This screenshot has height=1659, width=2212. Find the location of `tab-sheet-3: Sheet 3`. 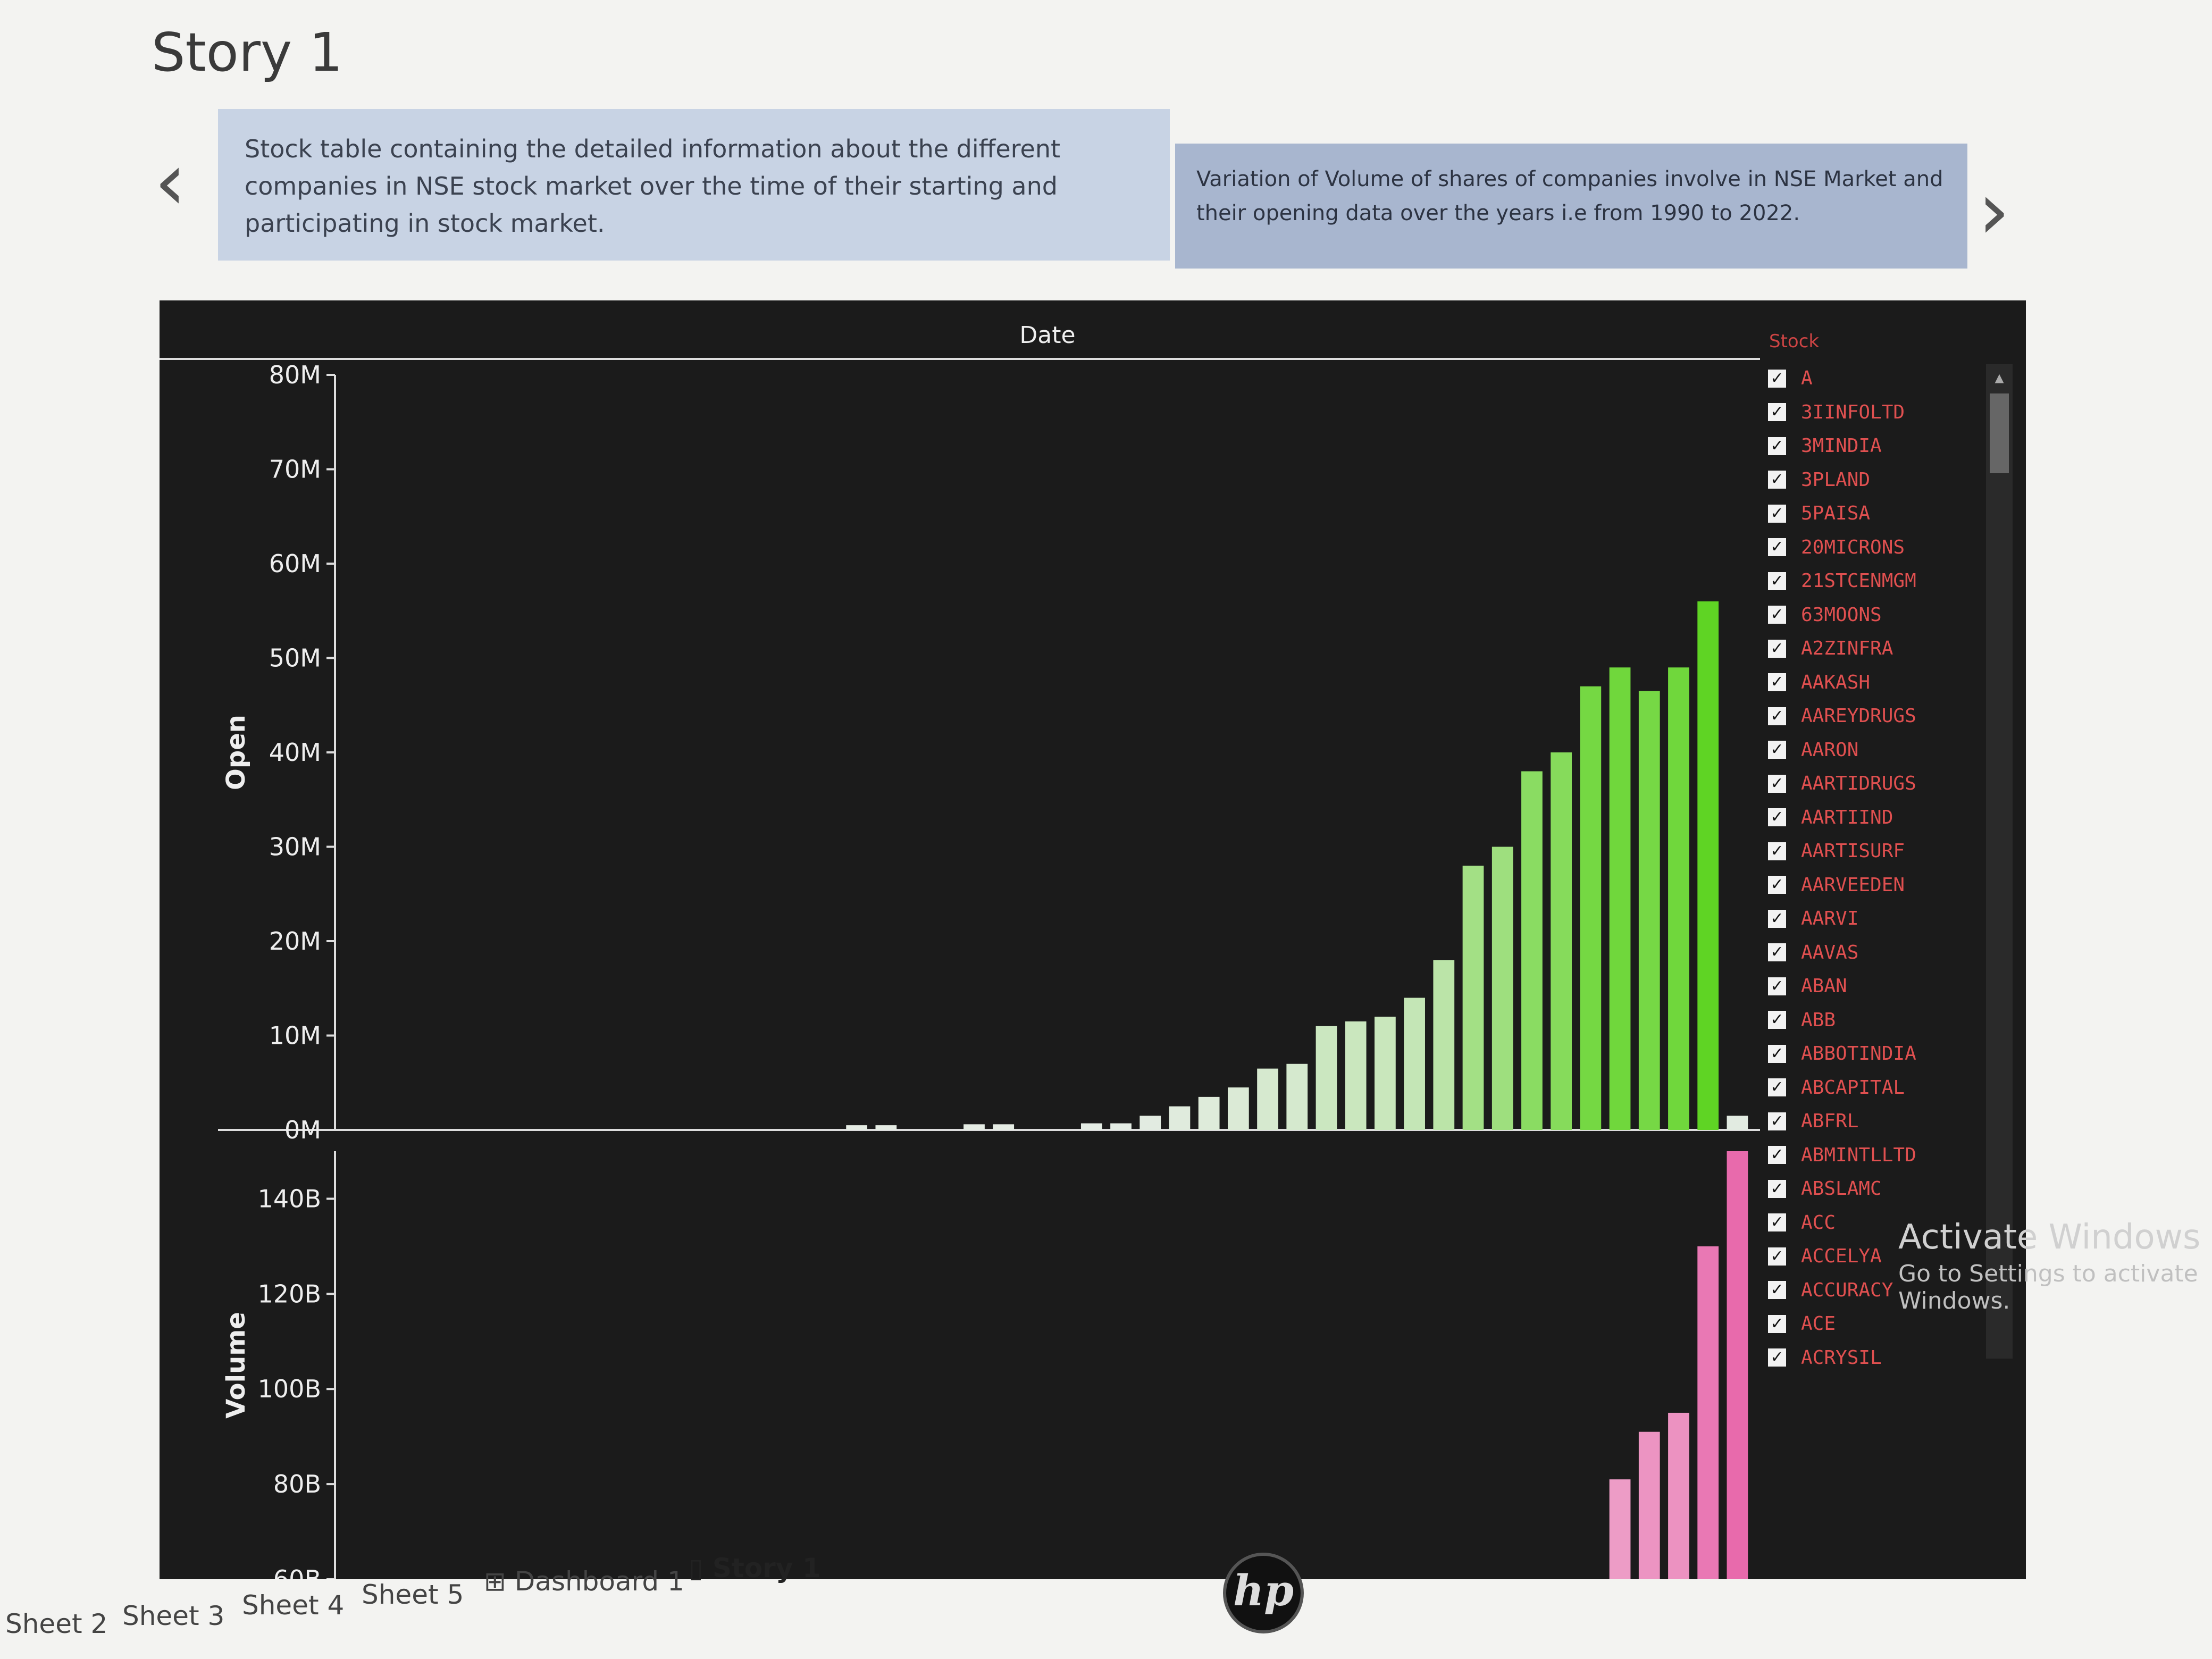

tab-sheet-3: Sheet 3 is located at coordinates (173, 1616).